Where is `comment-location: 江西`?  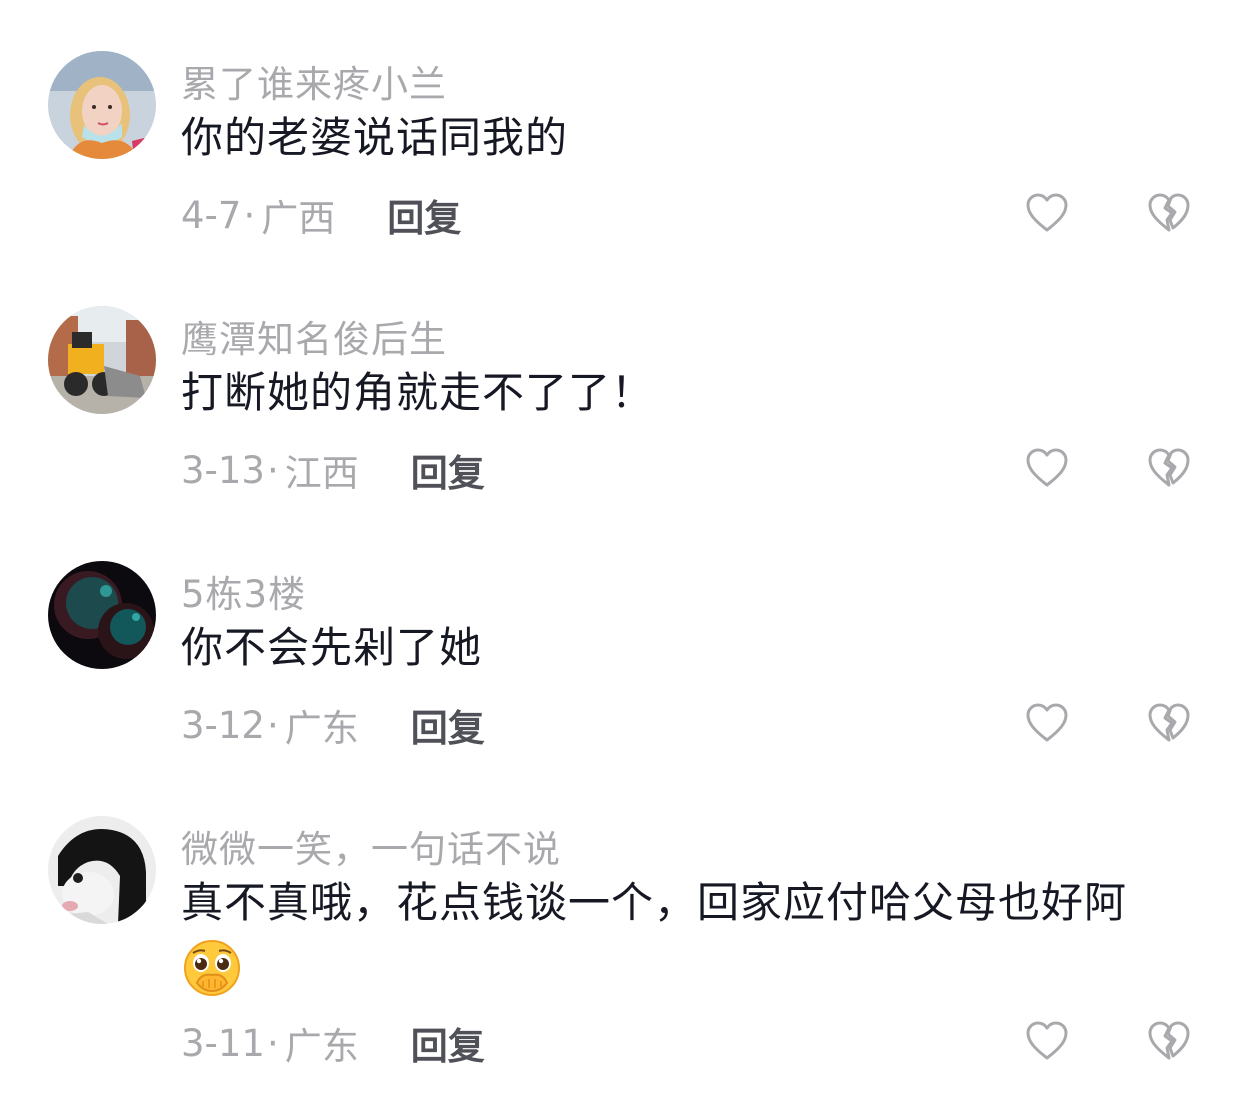
comment-location: 江西 is located at coordinates (321, 473).